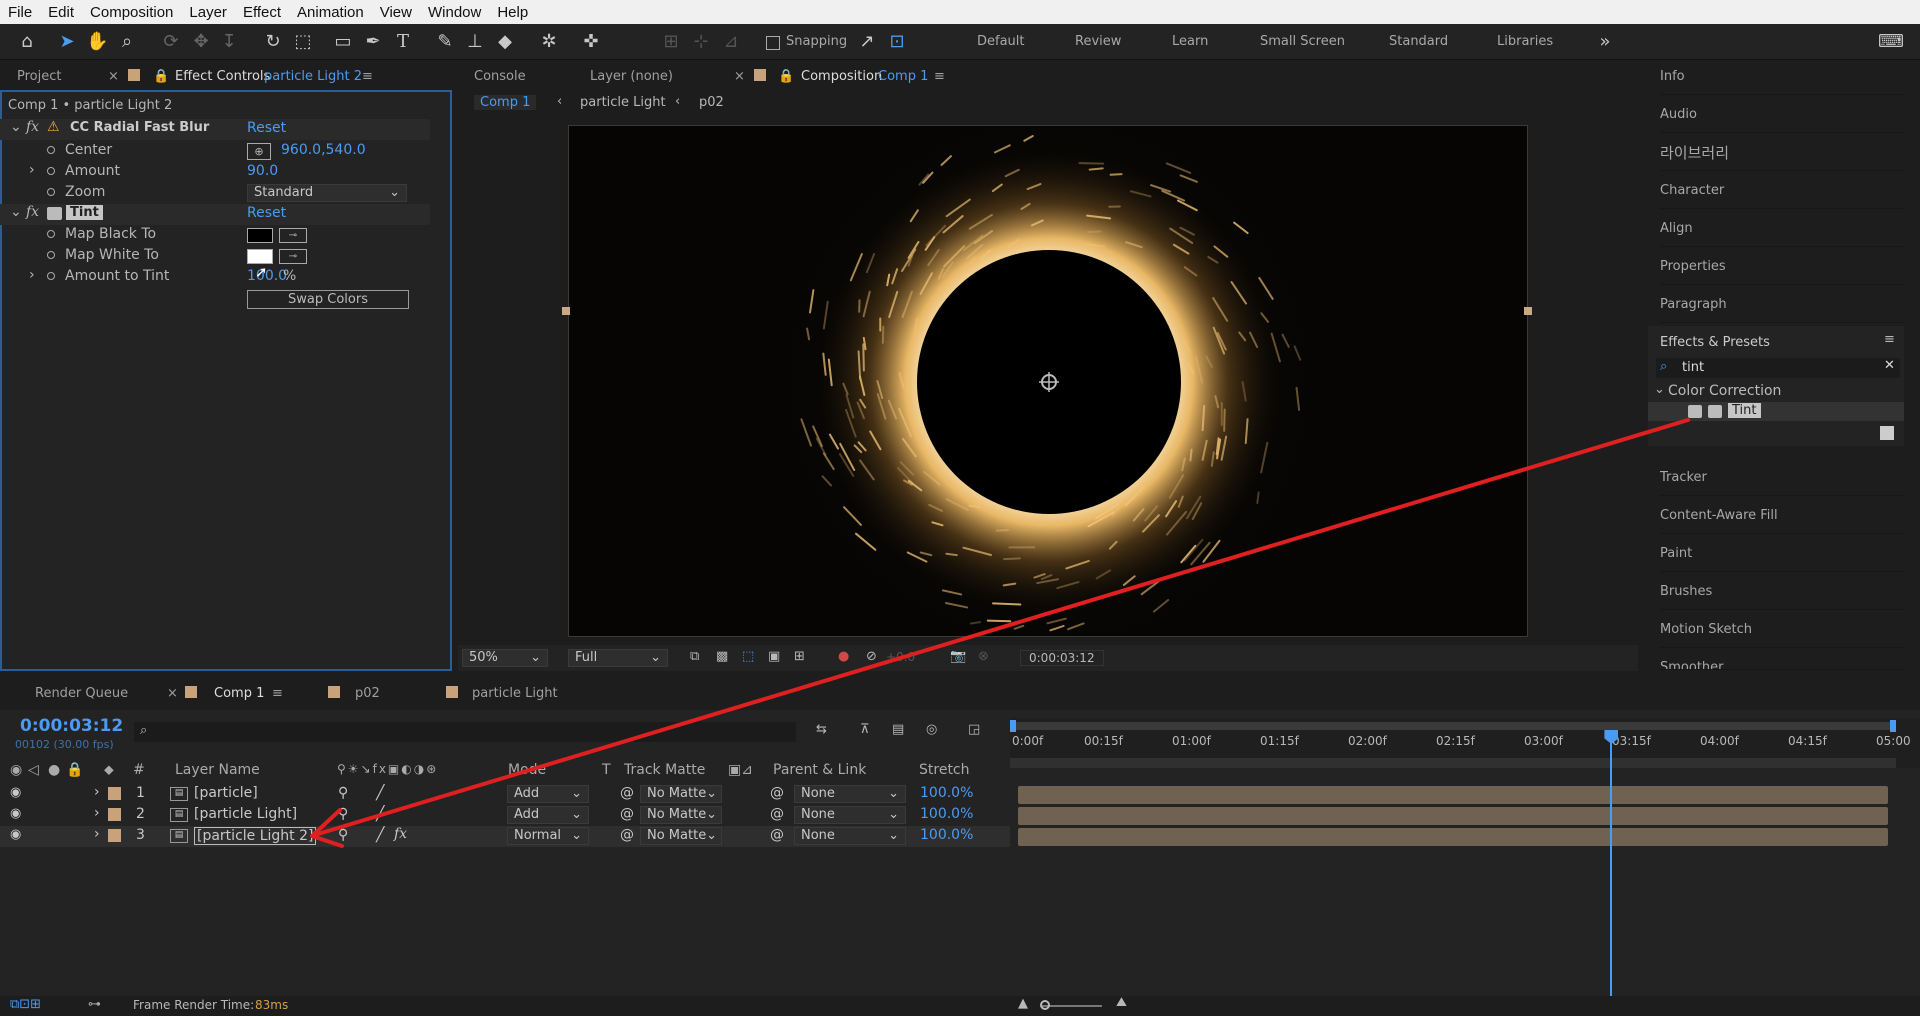 The height and width of the screenshot is (1016, 1920). Describe the element at coordinates (1098, 41) in the screenshot. I see `workspace-review: Review` at that location.